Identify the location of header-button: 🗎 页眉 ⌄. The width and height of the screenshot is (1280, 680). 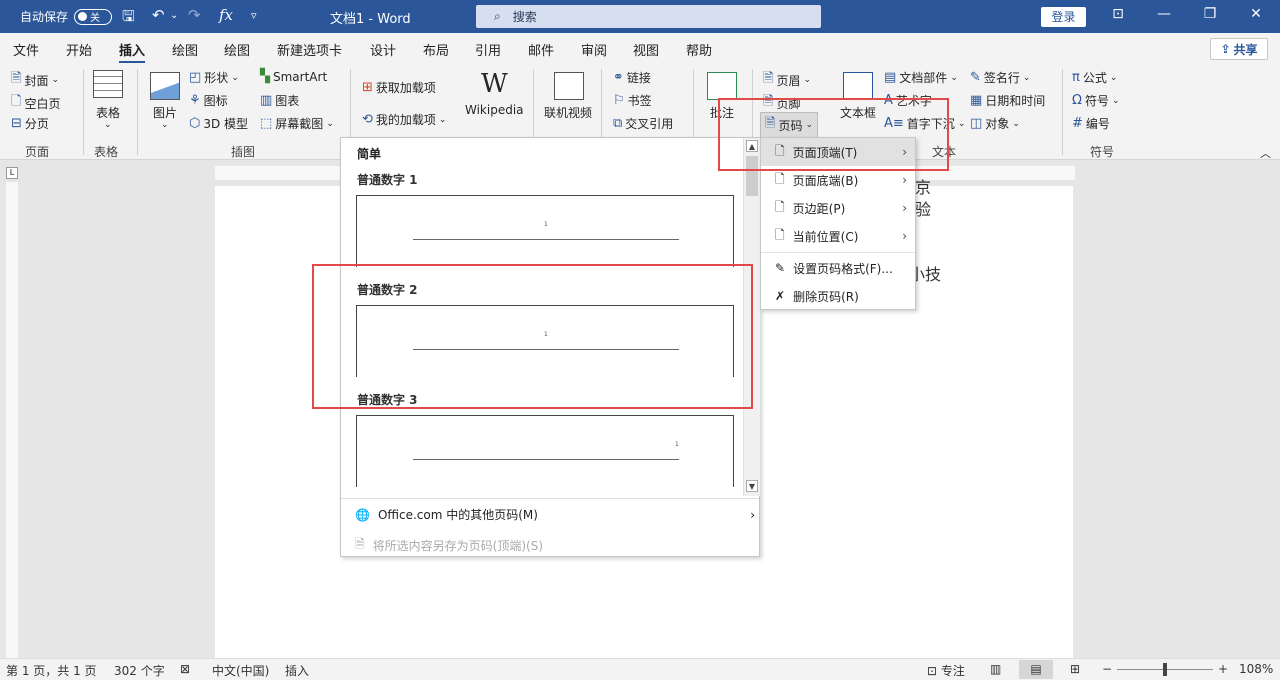
(787, 80).